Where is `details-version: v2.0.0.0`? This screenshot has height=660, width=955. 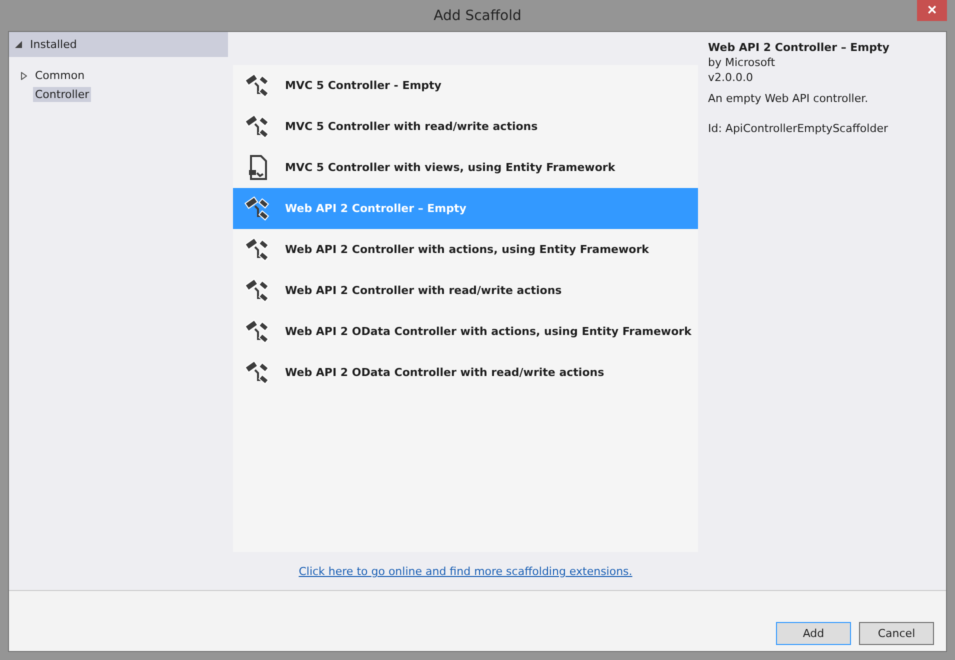
details-version: v2.0.0.0 is located at coordinates (731, 77).